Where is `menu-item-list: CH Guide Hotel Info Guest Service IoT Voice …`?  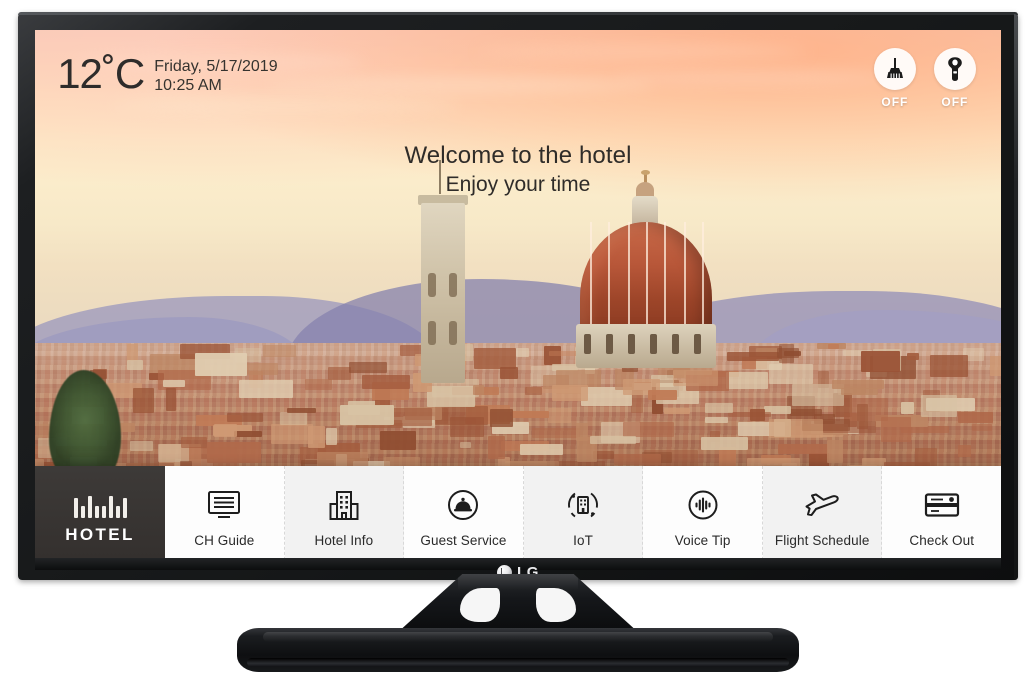 menu-item-list: CH Guide Hotel Info Guest Service IoT Voice … is located at coordinates (583, 518).